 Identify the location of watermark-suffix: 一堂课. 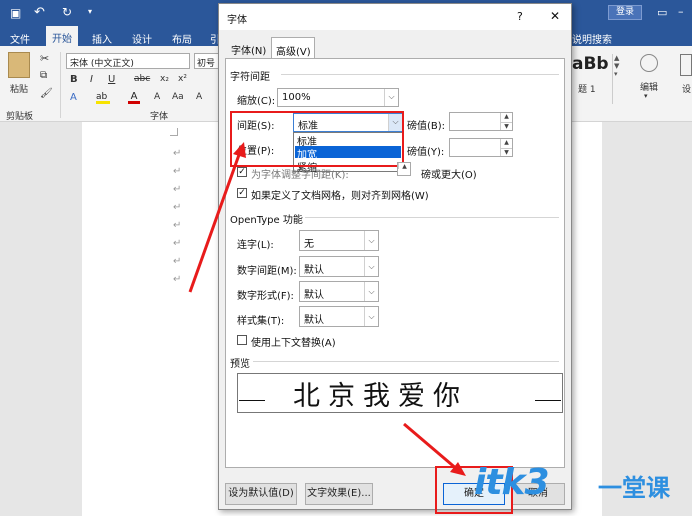
(634, 488).